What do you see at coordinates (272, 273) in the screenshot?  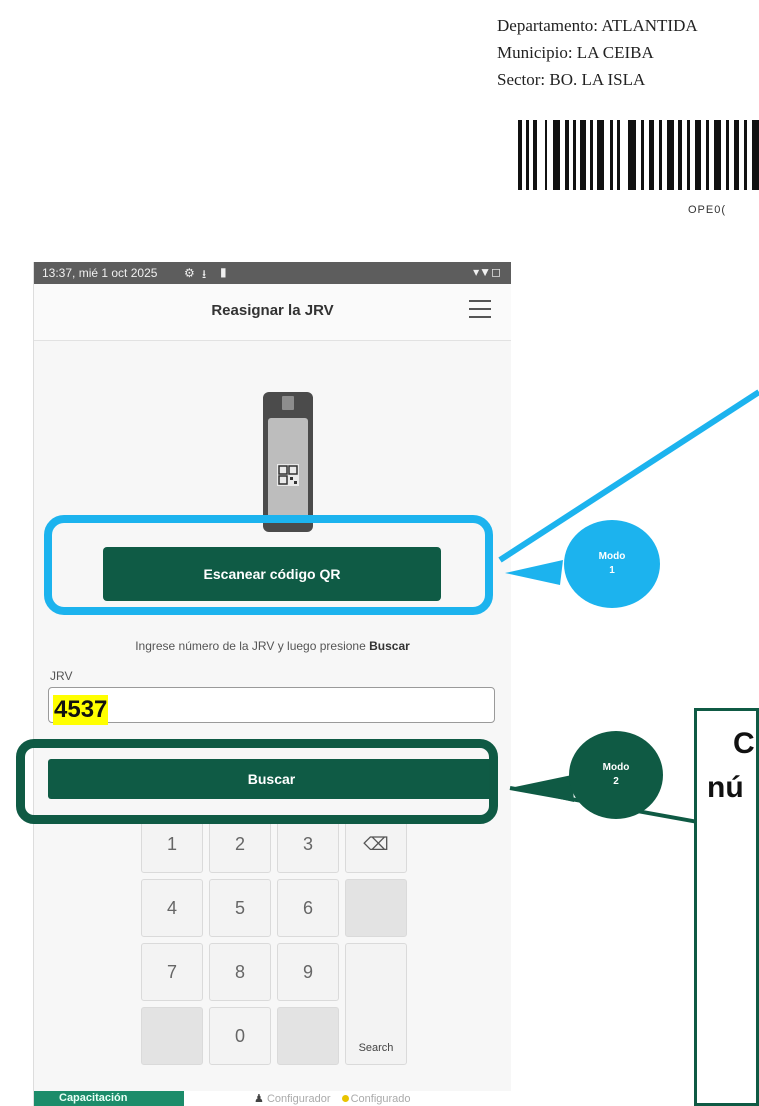 I see `status-bar: 13:37, mié 1 oct 2025 ⚙ ⭳ ▮ ▾▼◻` at bounding box center [272, 273].